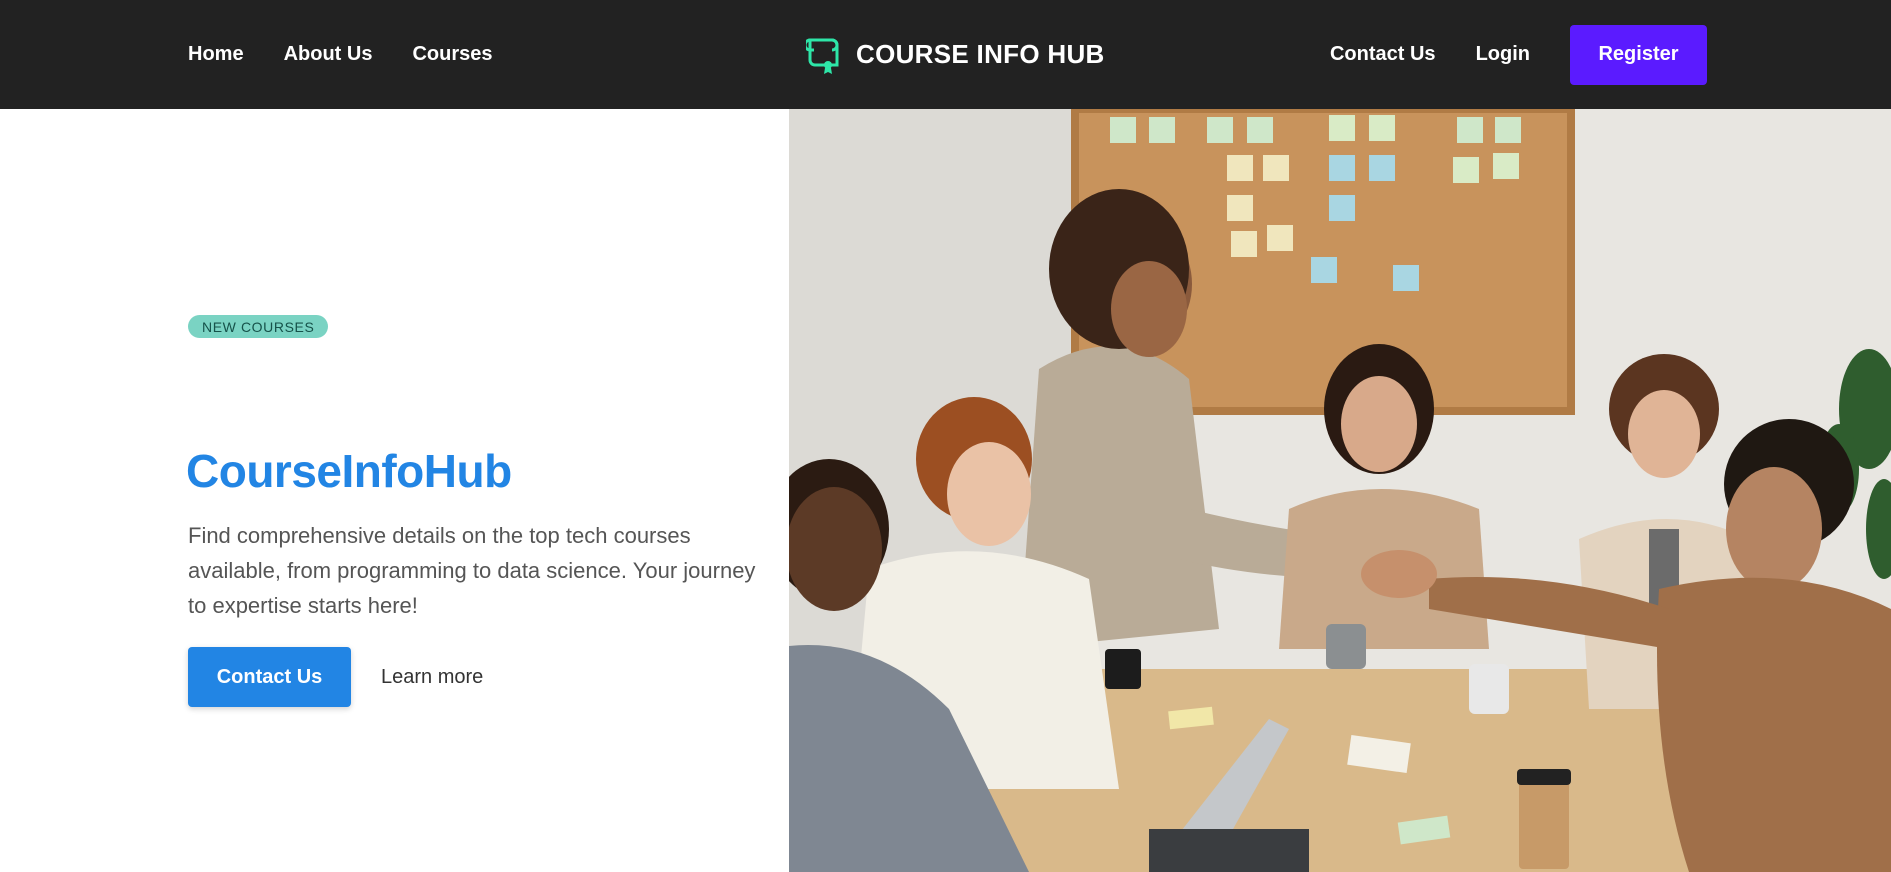 The width and height of the screenshot is (1891, 872). Describe the element at coordinates (258, 326) in the screenshot. I see `new-courses-badge: NEW COURSES` at that location.